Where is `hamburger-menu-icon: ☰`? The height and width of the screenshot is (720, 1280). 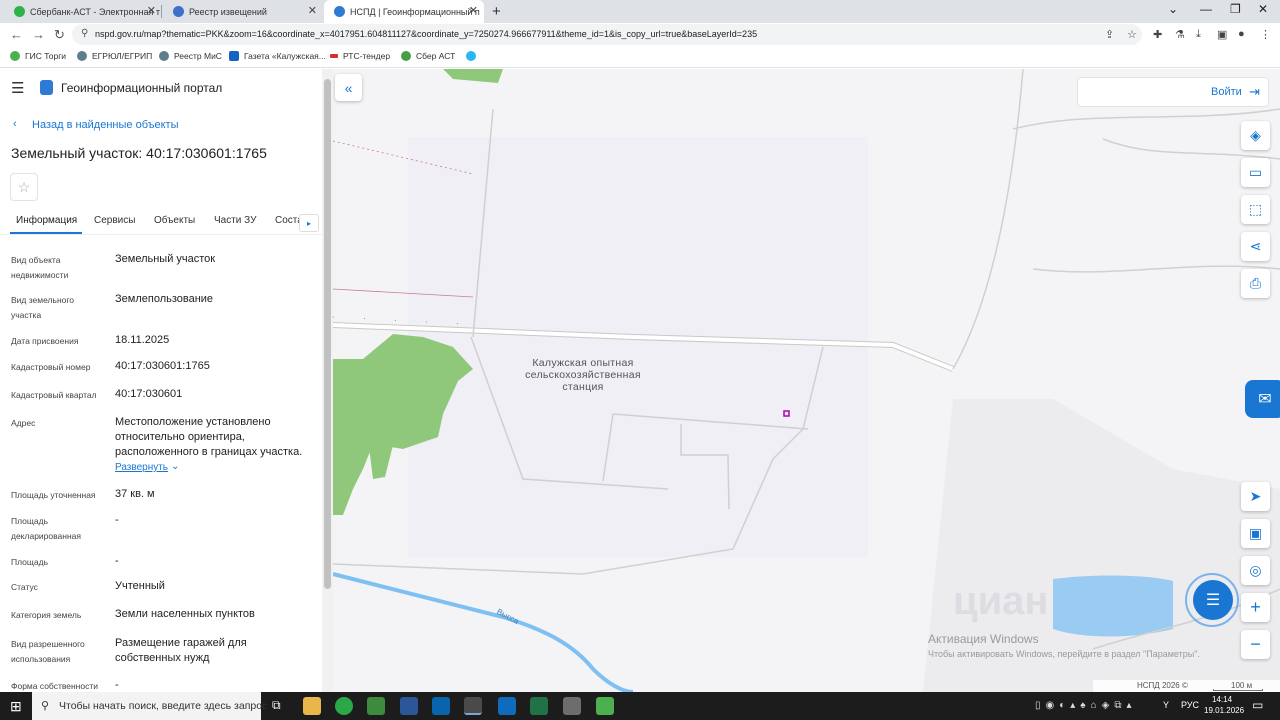
hamburger-menu-icon: ☰ is located at coordinates (17, 88).